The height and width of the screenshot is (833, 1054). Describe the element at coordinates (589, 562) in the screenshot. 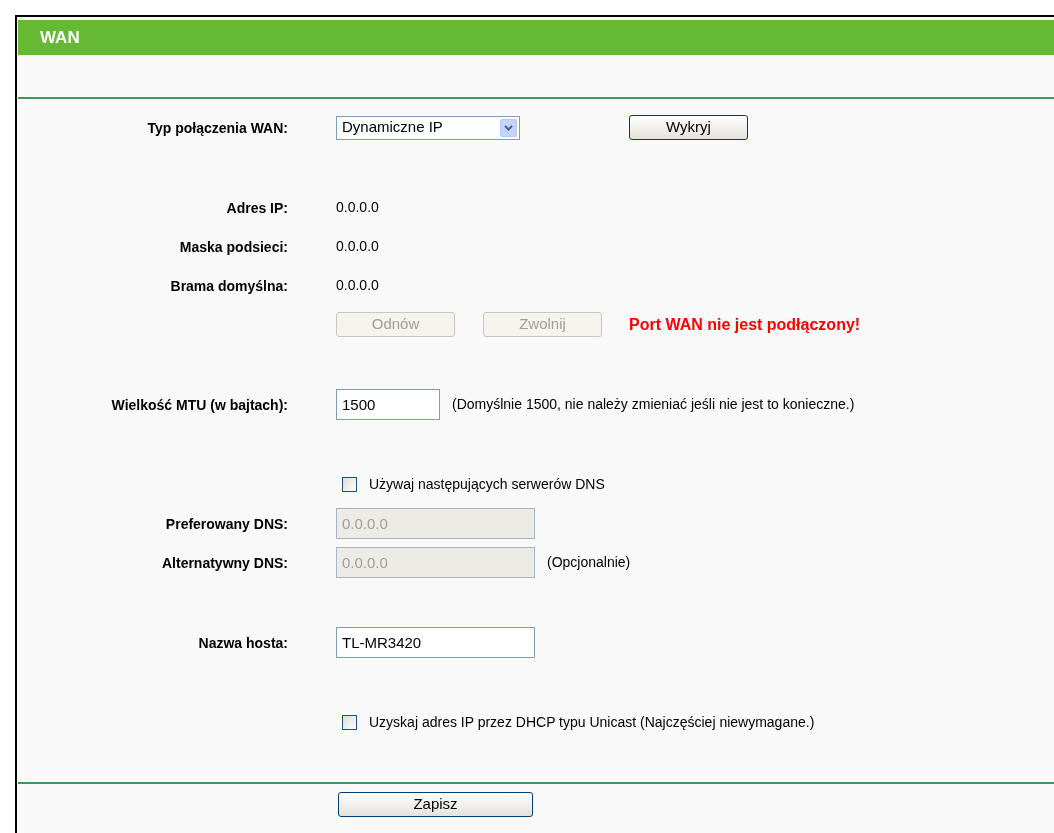

I see `hint-text: (Opcjonalnie)` at that location.